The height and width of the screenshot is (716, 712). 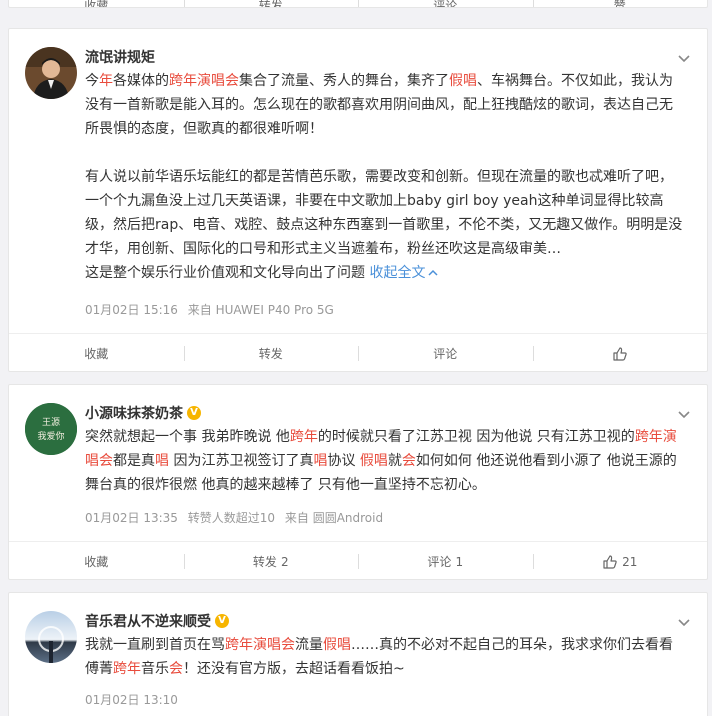 I want to click on text-segment: 音乐, so click(x=155, y=669).